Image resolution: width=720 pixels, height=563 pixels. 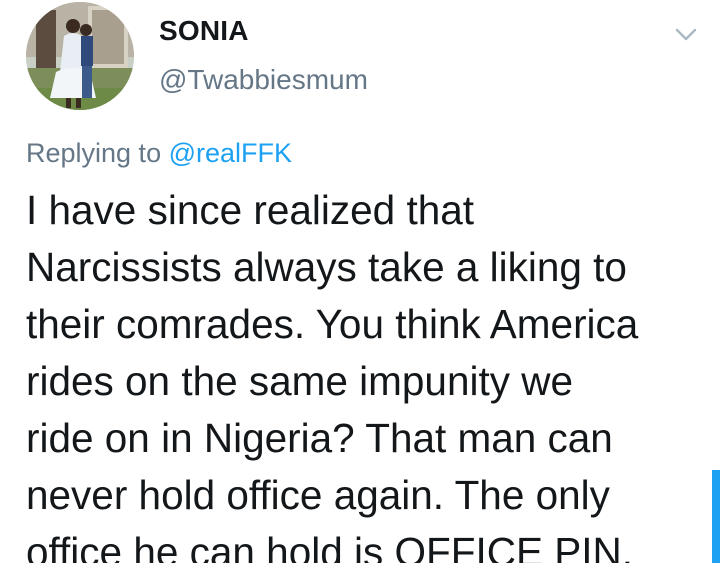 I want to click on tweet-text-line: never hold office again. The only, so click(x=318, y=495).